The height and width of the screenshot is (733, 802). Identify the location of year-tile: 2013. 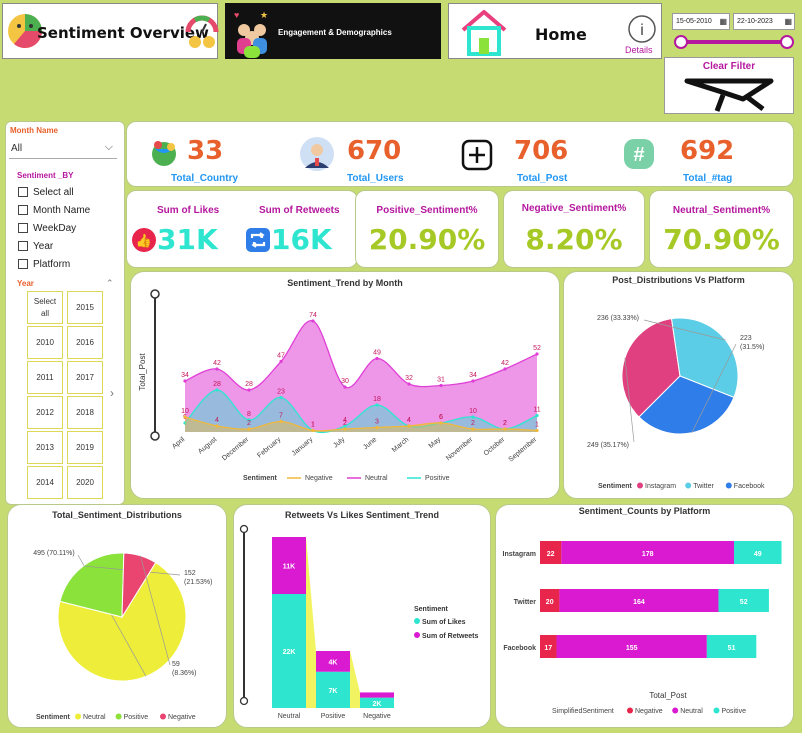
(45, 447).